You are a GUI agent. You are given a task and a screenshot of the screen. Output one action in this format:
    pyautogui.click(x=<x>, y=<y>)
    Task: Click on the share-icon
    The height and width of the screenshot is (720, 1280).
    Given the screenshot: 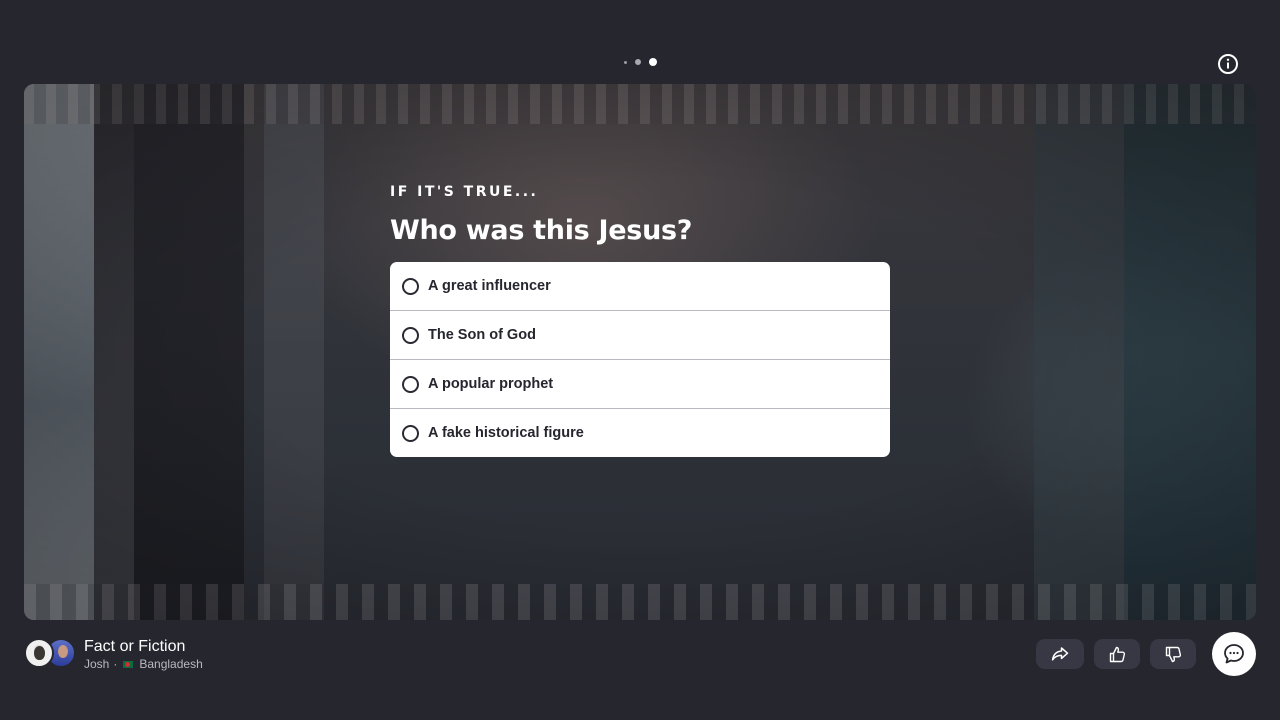 What is the action you would take?
    pyautogui.click(x=1060, y=654)
    